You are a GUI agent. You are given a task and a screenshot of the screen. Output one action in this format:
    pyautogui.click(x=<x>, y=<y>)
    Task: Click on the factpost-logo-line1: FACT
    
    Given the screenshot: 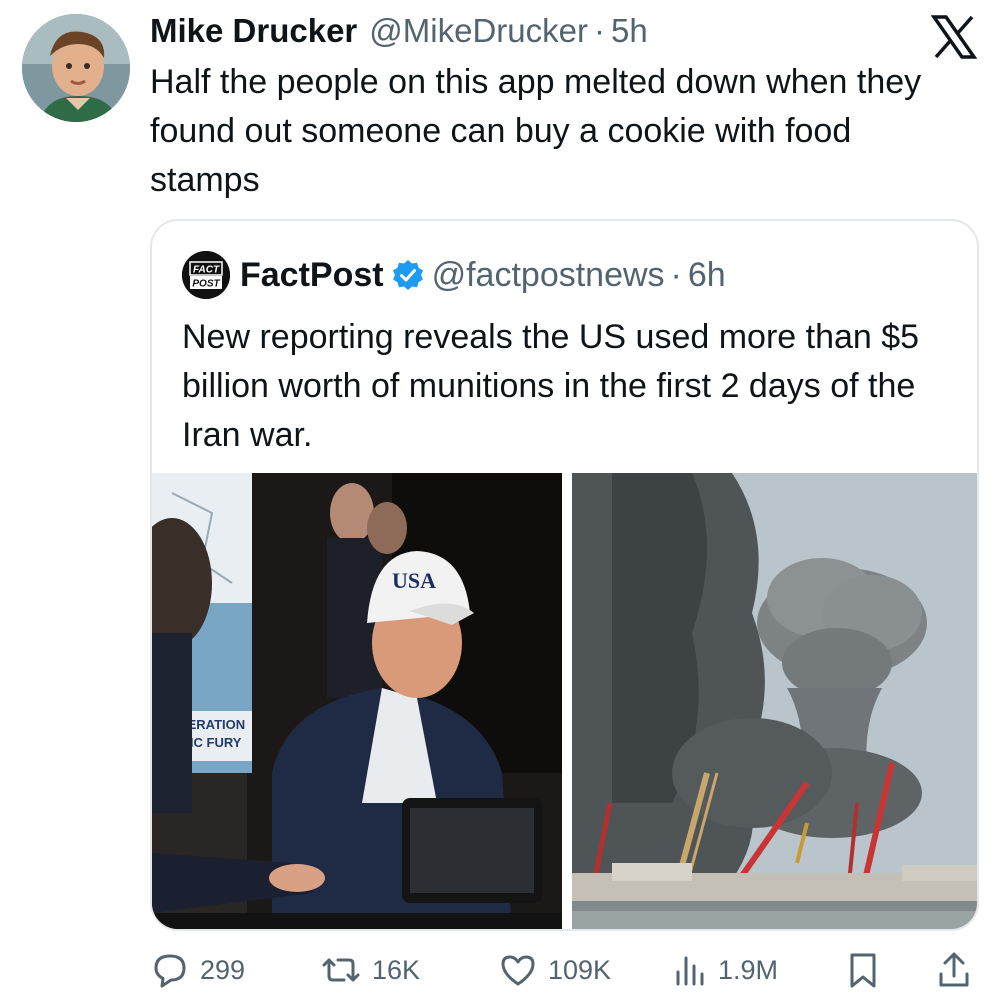 What is the action you would take?
    pyautogui.click(x=206, y=270)
    